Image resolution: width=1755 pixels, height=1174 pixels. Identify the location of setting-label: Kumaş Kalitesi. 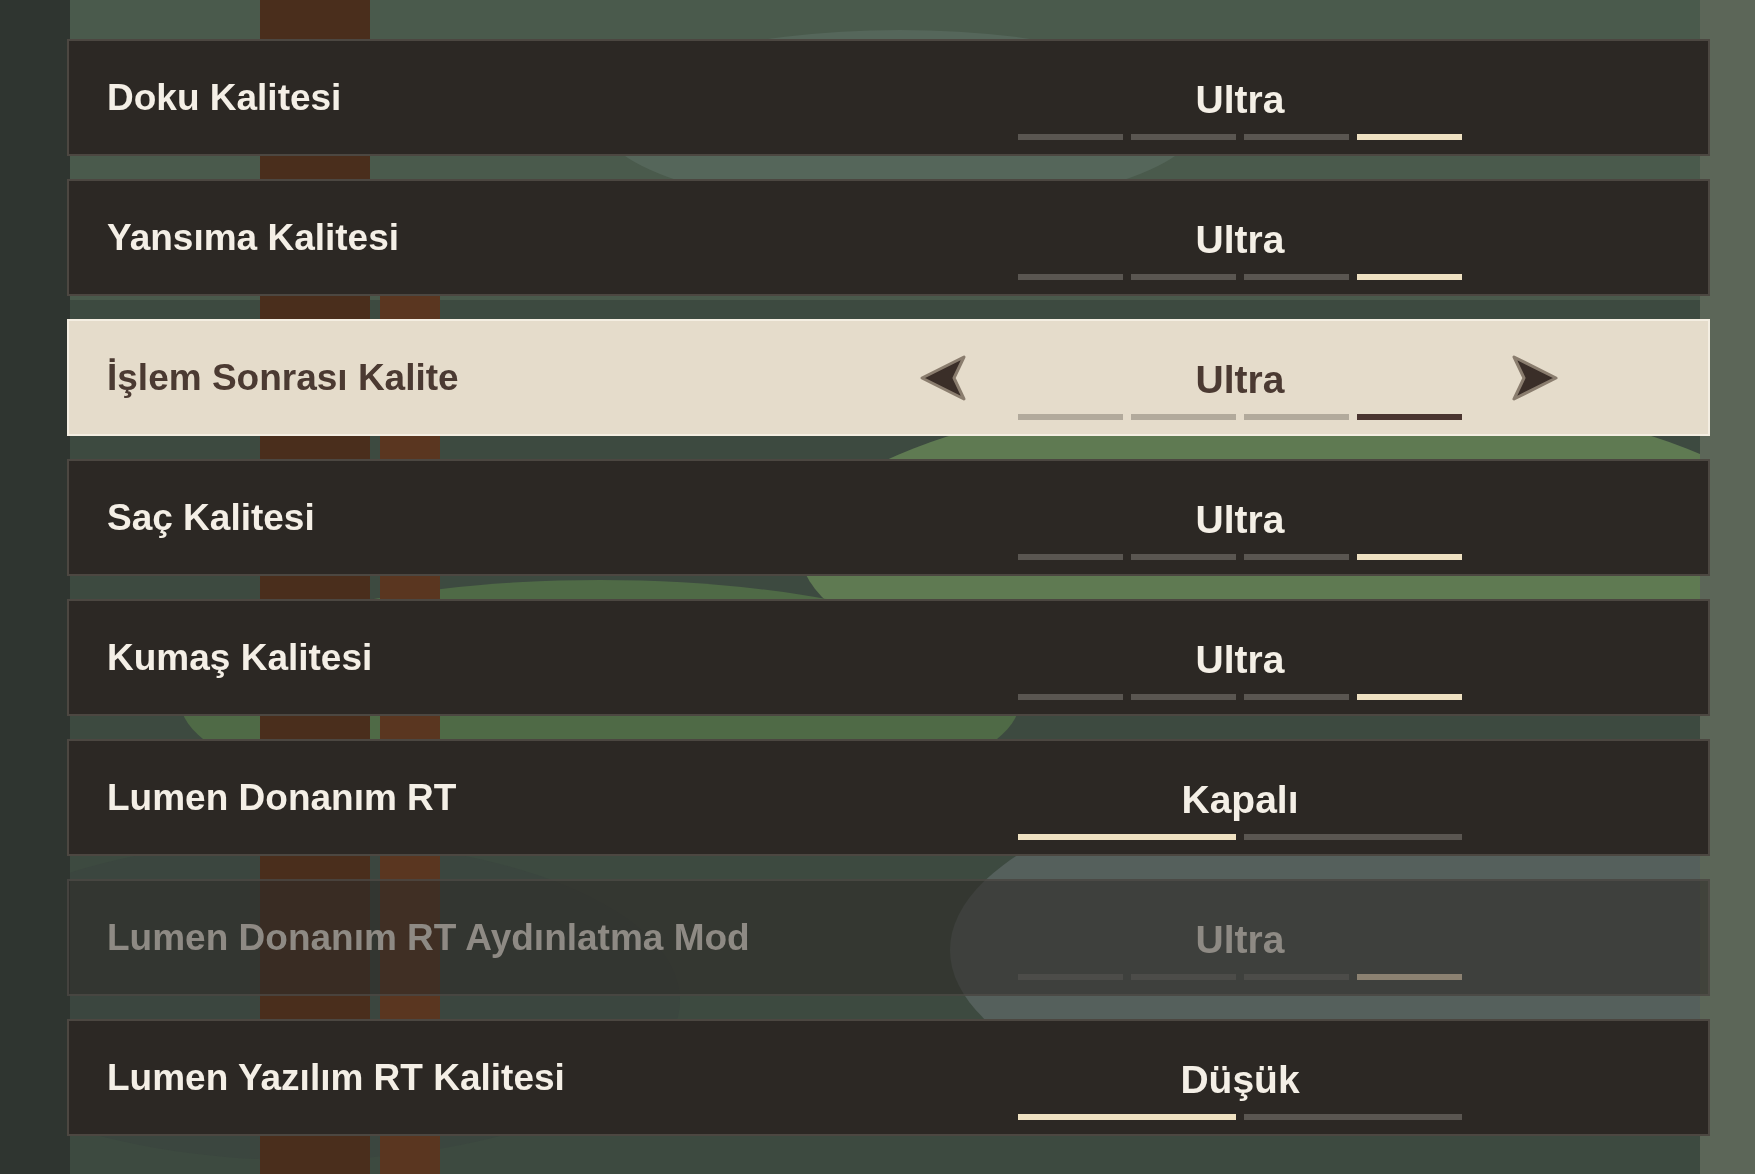
(240, 657).